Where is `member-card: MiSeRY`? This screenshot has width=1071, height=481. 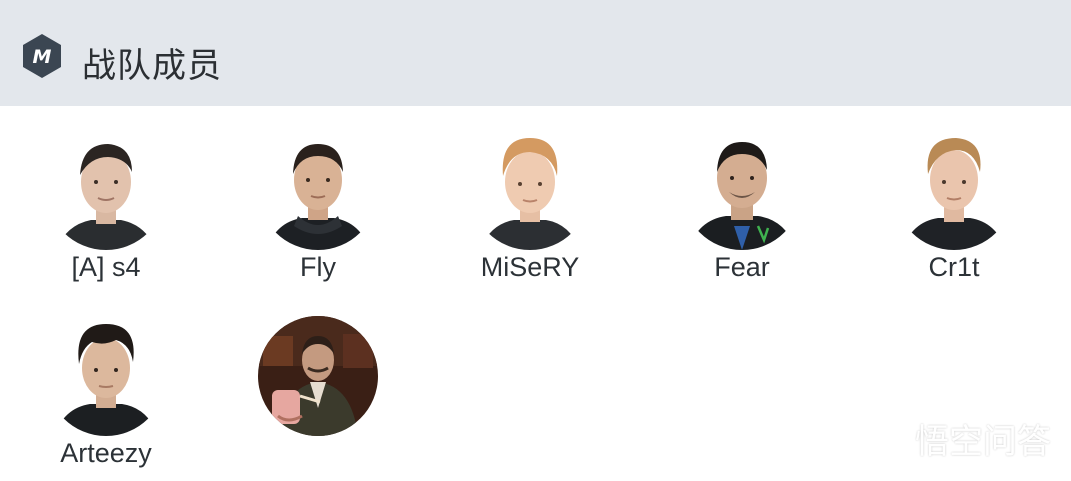 member-card: MiSeRY is located at coordinates (530, 206).